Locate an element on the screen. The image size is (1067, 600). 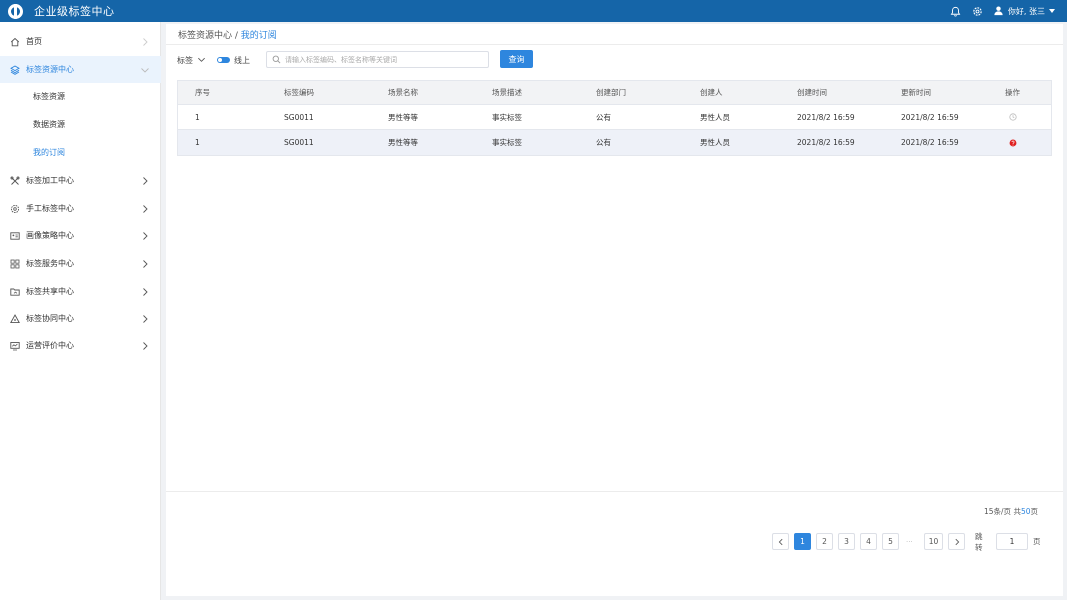
total-prefix: 共 is located at coordinates (1017, 511).